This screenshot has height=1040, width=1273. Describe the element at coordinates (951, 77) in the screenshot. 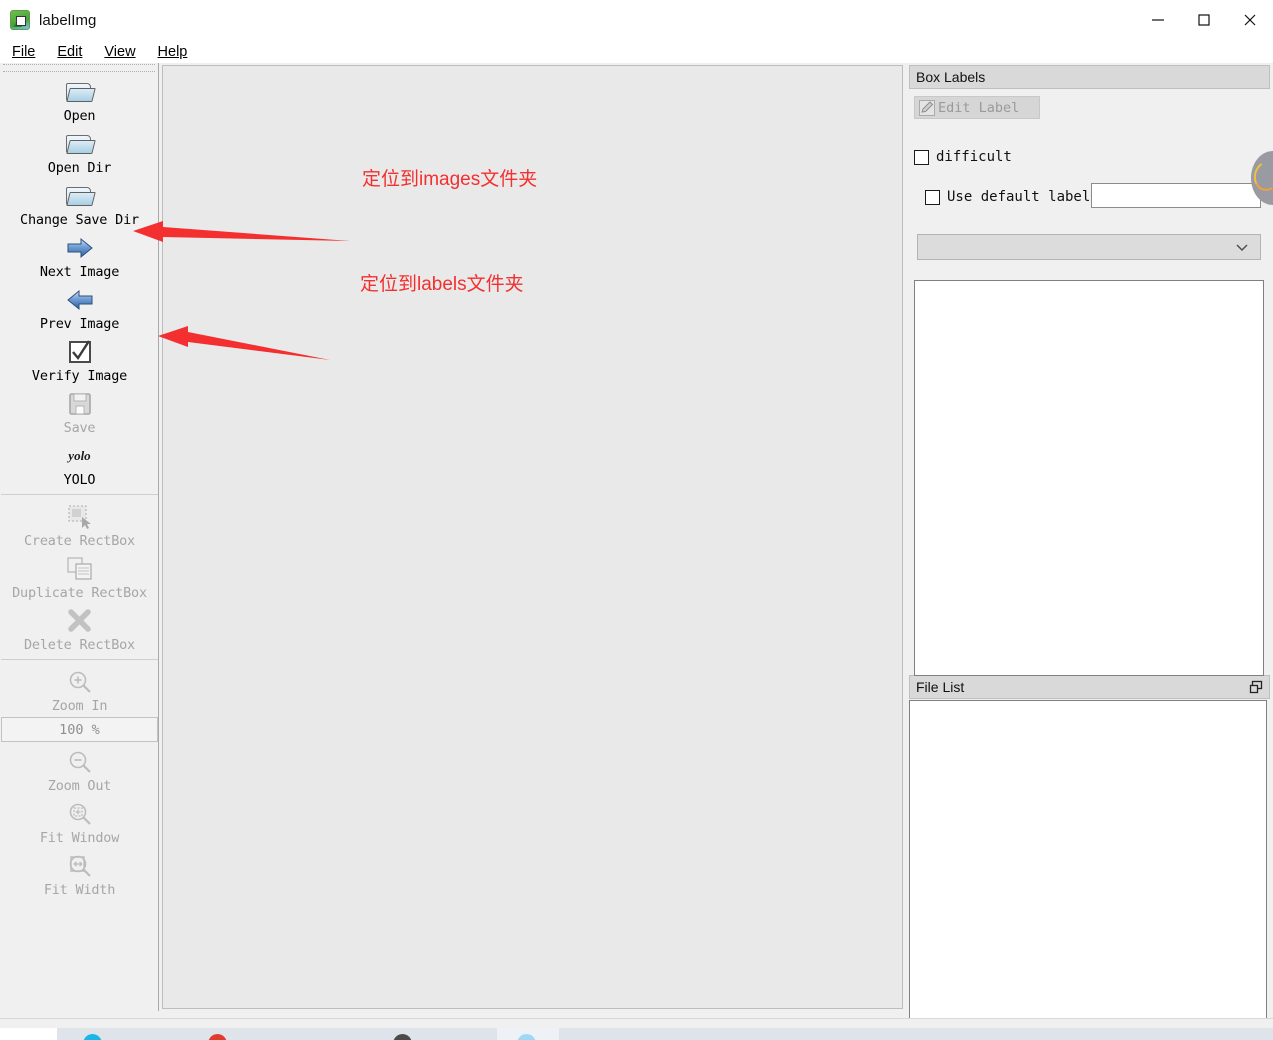

I see `box-labels-title-text: Box Labels` at that location.